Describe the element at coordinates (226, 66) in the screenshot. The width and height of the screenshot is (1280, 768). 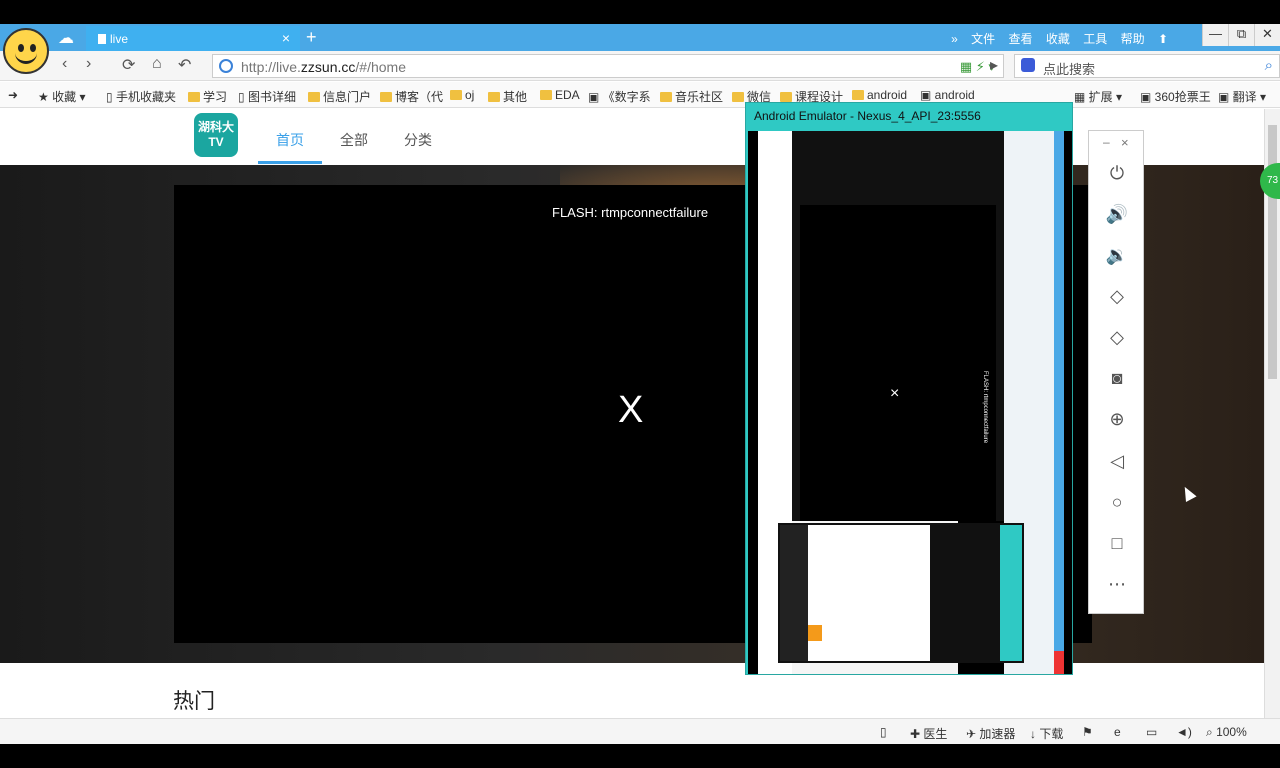
I see `secure-icon` at that location.